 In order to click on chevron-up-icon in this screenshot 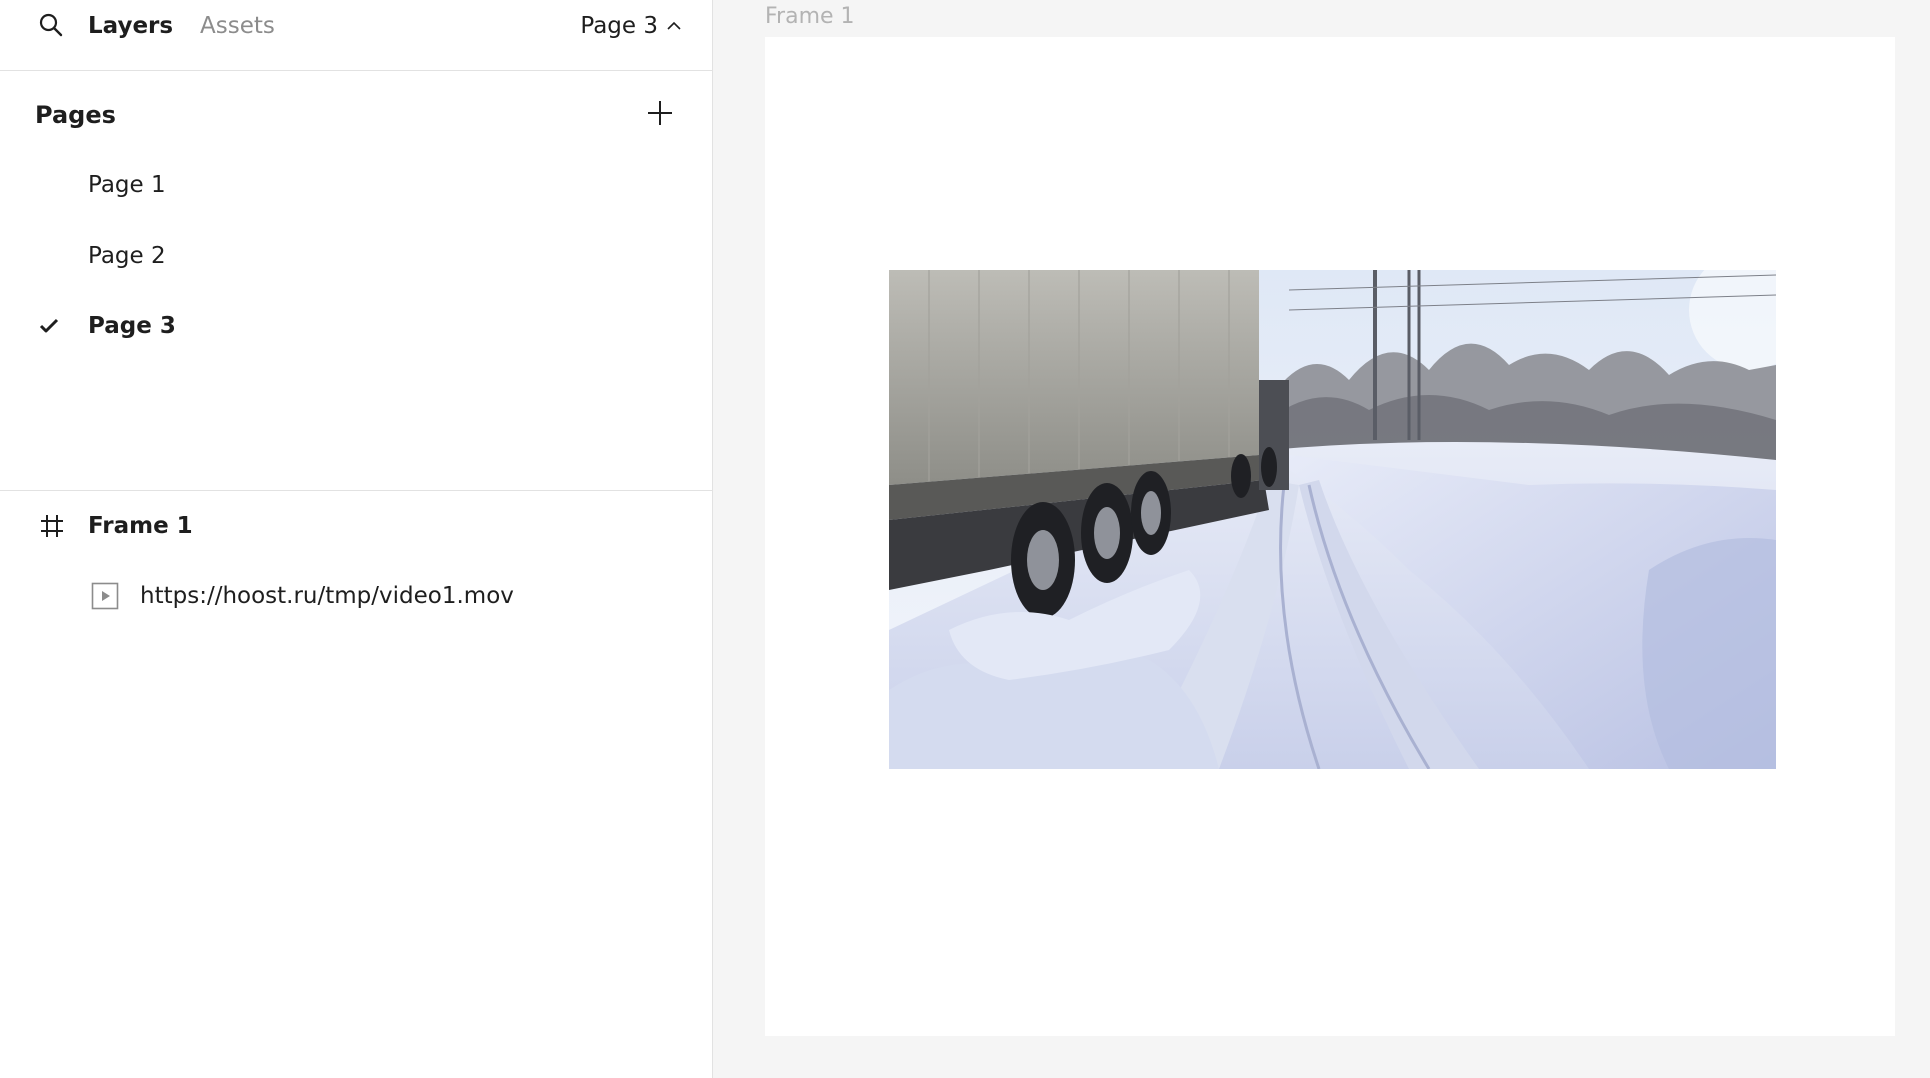, I will do `click(674, 26)`.